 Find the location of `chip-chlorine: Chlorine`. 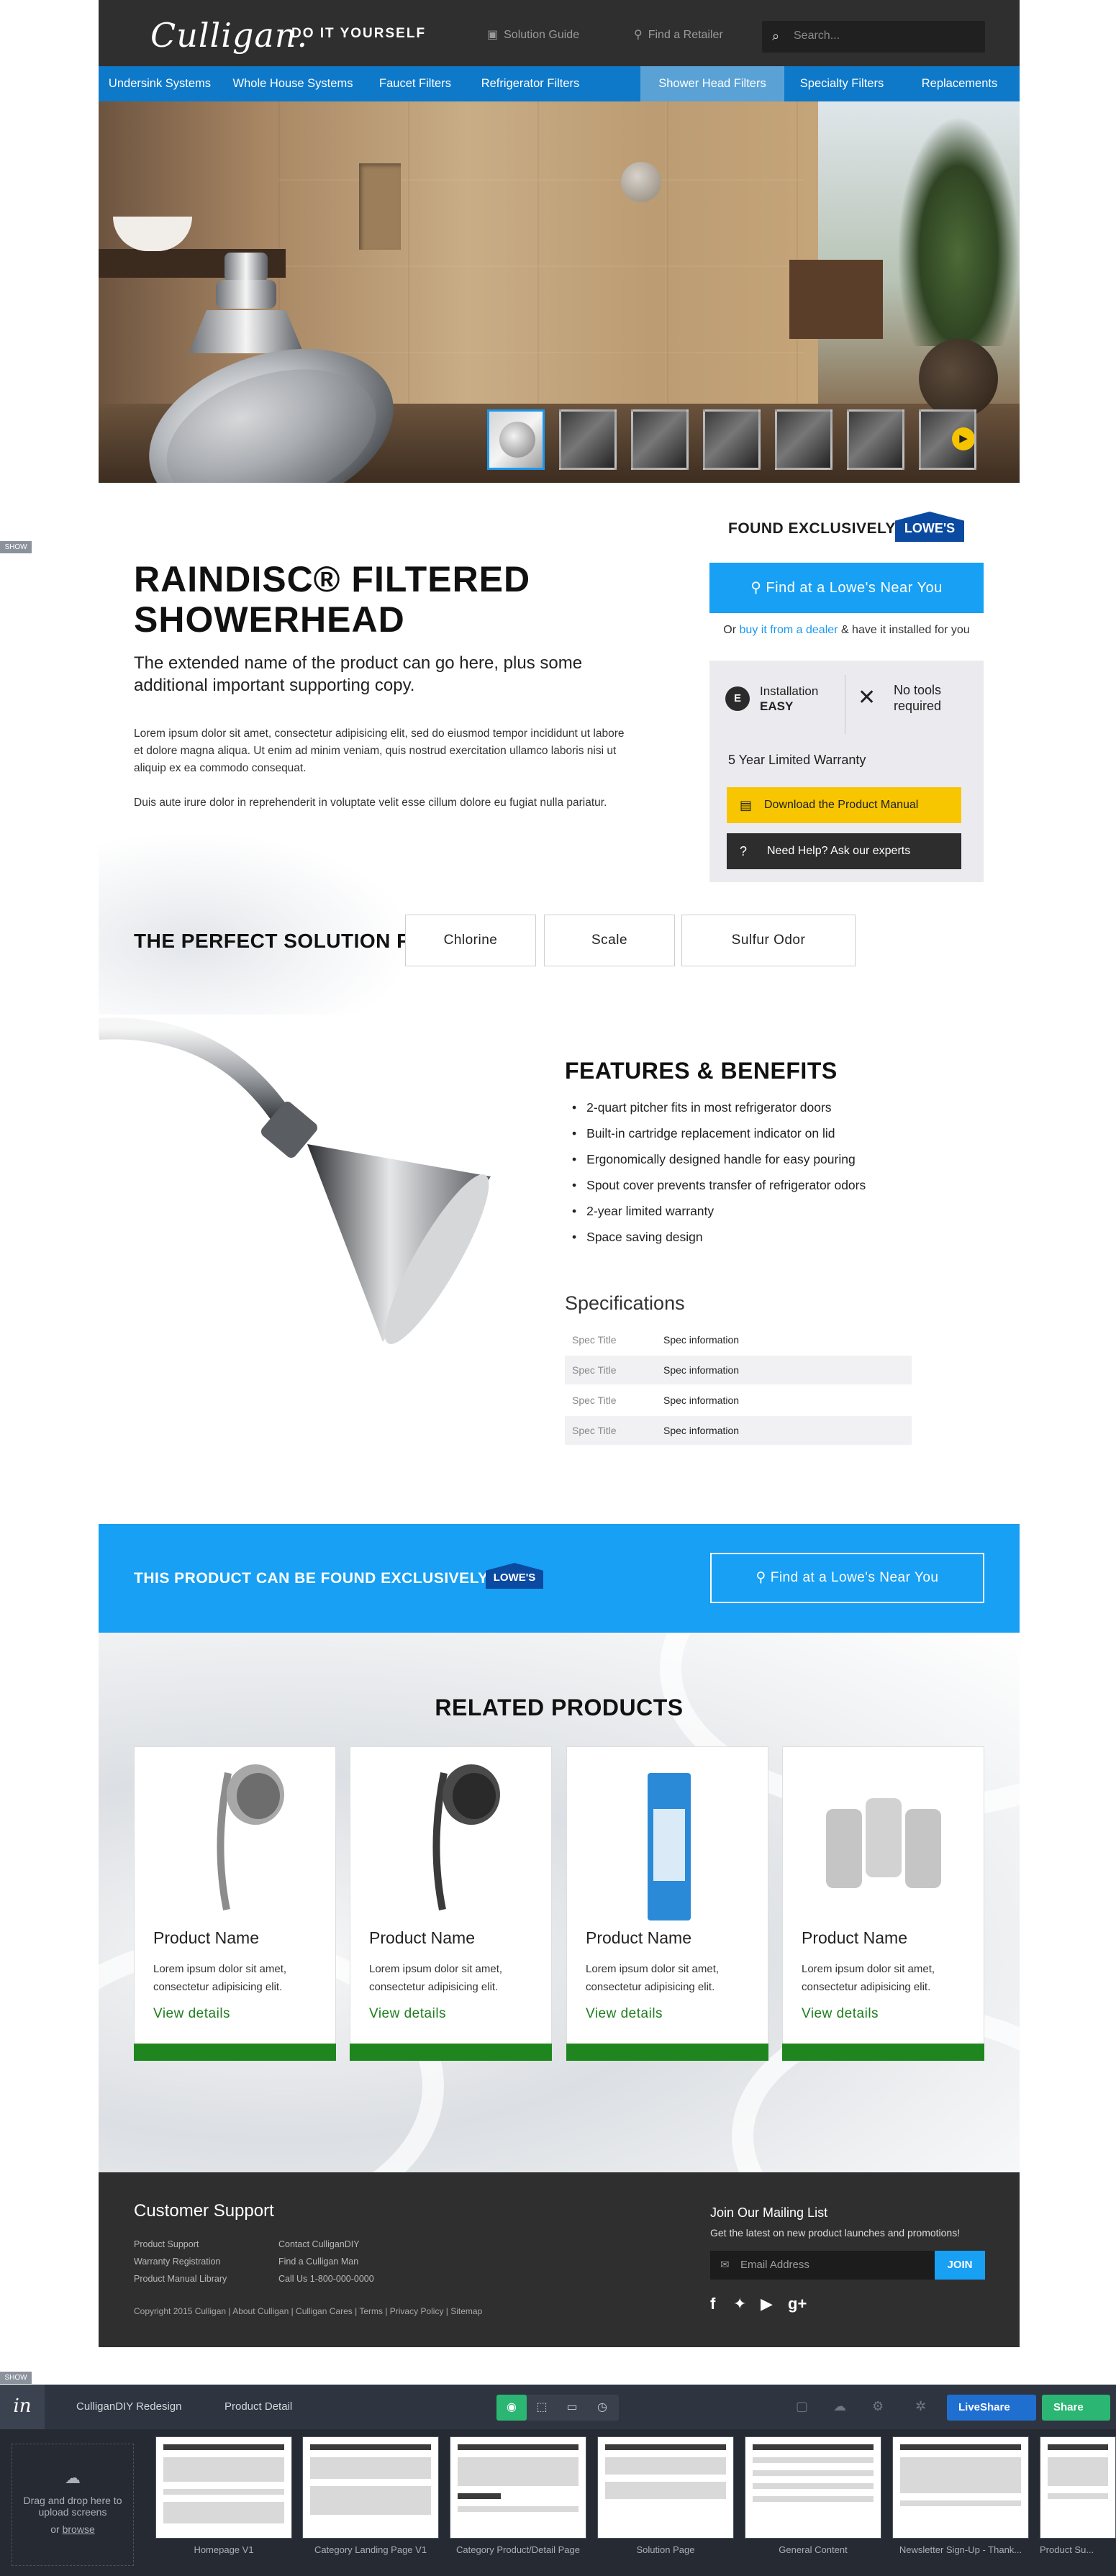

chip-chlorine: Chlorine is located at coordinates (471, 940).